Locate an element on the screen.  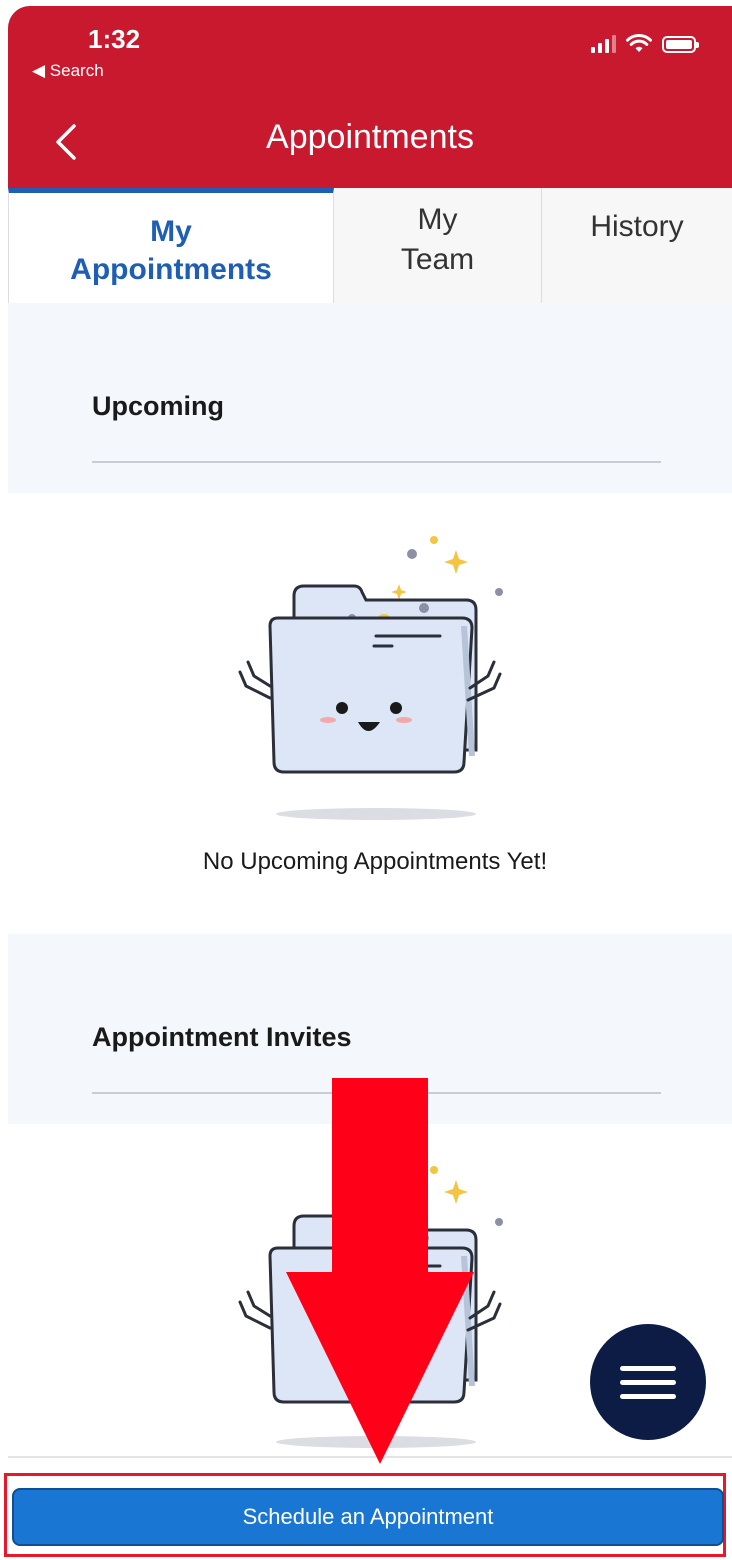
back-to-search-link: ◀ Search is located at coordinates (68, 71).